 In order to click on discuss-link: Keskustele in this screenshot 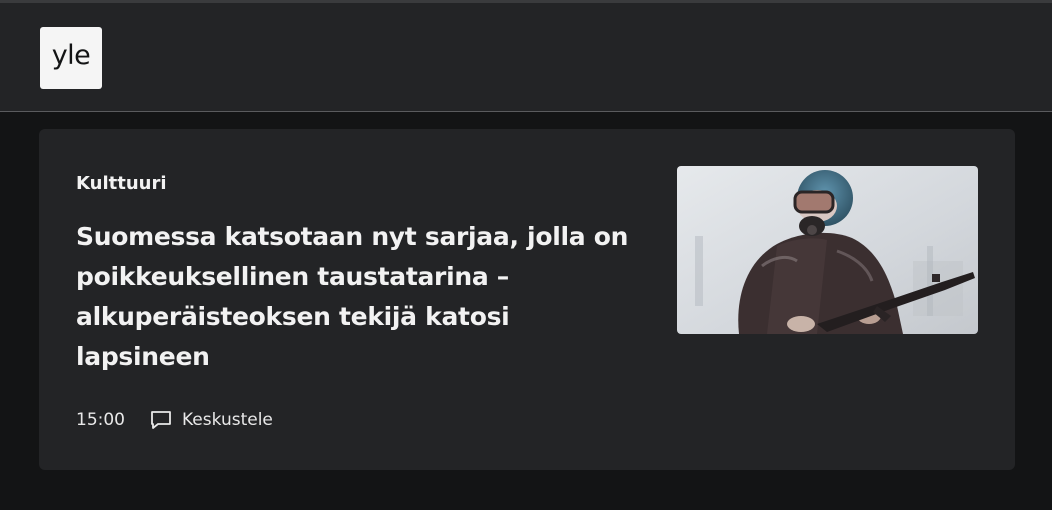, I will do `click(211, 420)`.